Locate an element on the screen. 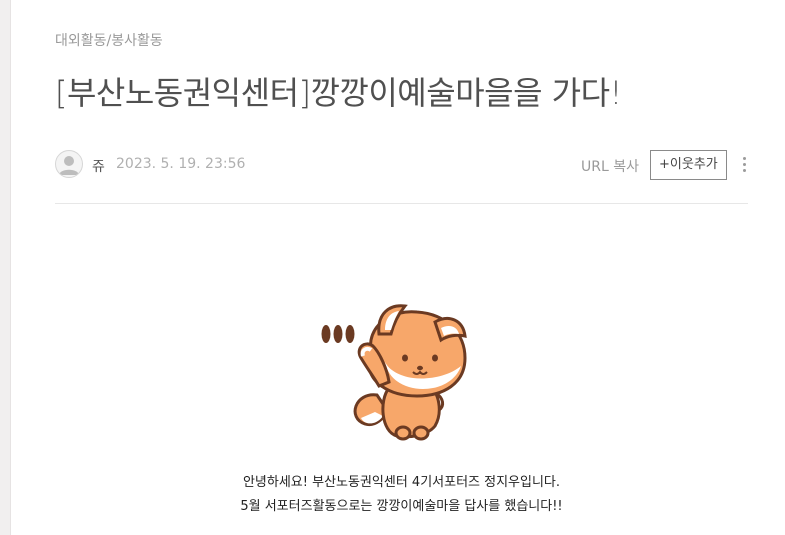  body-paragraph-2: 5월 서포터즈활동으로는 깡깡이예술마을 답사를 했습니다!! is located at coordinates (401, 506).